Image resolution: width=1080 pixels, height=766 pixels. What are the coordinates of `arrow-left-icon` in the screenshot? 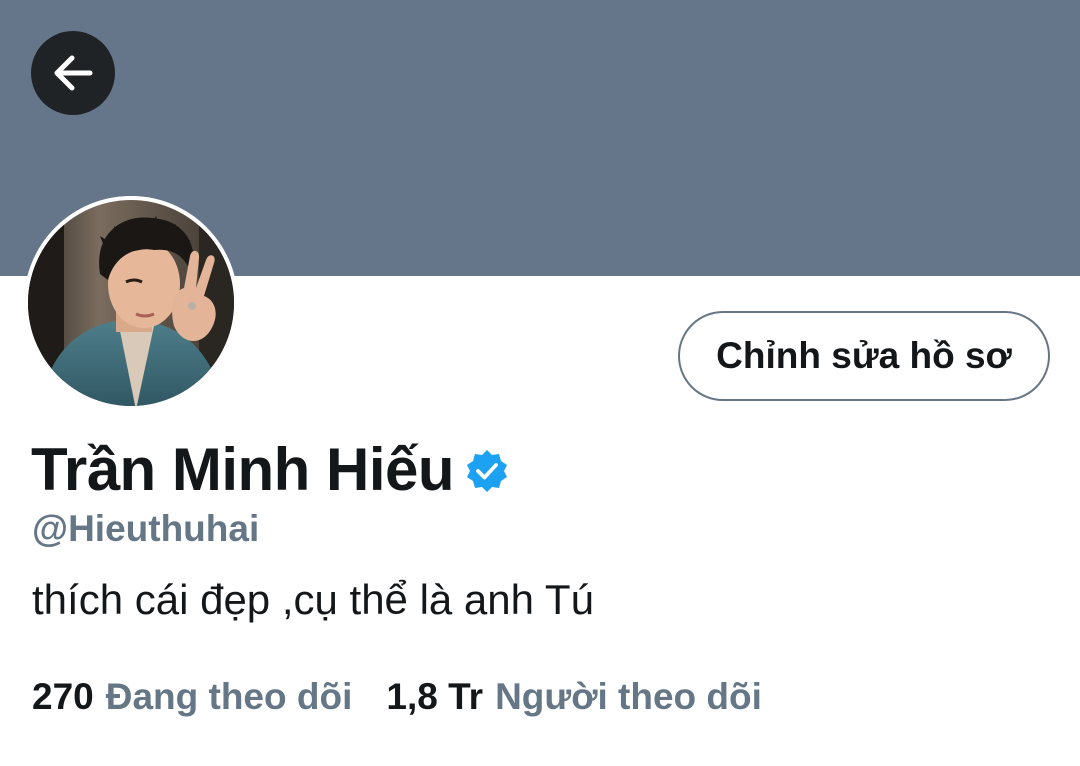 It's located at (73, 73).